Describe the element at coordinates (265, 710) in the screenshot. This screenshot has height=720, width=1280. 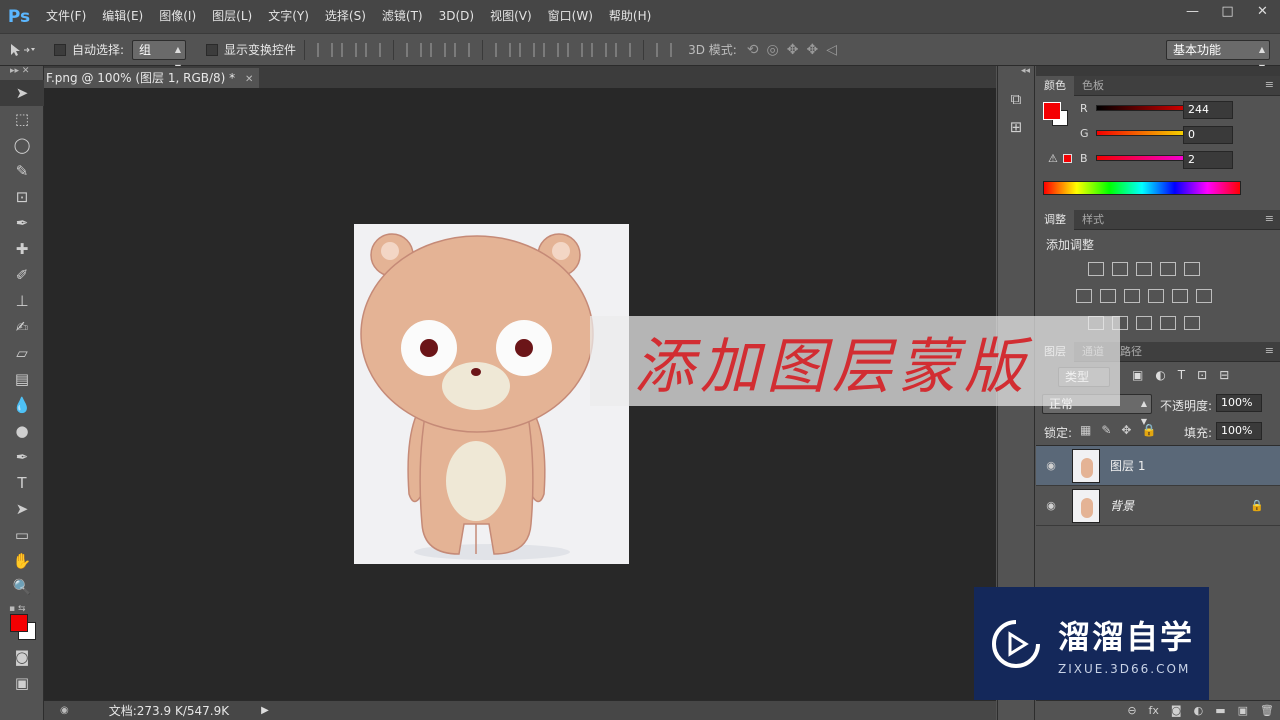
I see `status-menu-arrow-icon: ▶` at that location.